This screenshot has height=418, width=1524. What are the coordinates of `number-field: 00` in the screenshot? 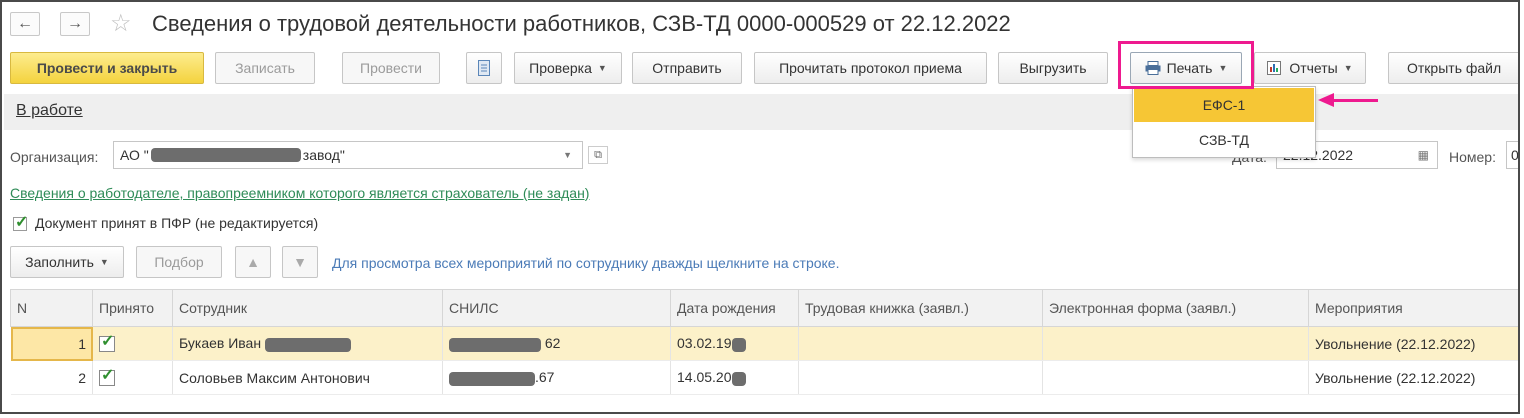 It's located at (1512, 155).